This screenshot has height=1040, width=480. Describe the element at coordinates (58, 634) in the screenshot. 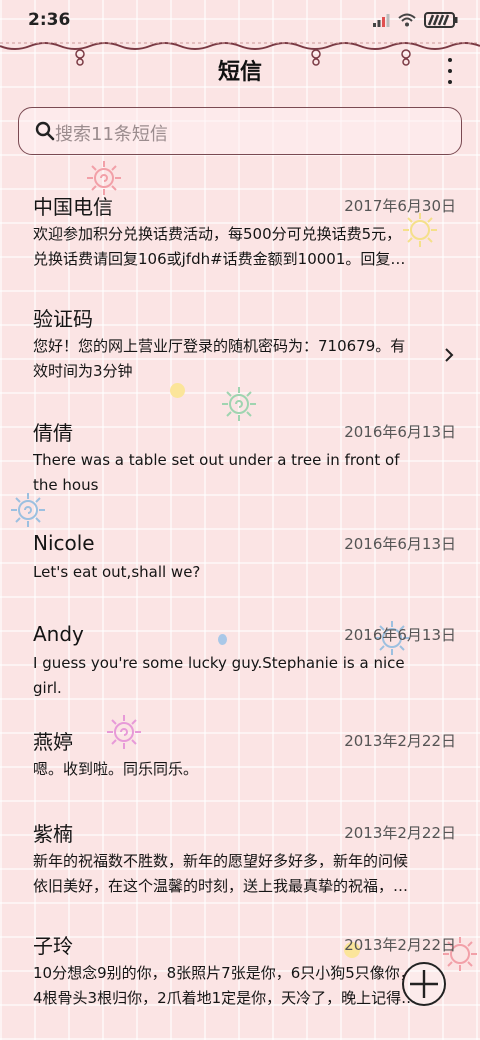

I see `message-sender: Andy` at that location.